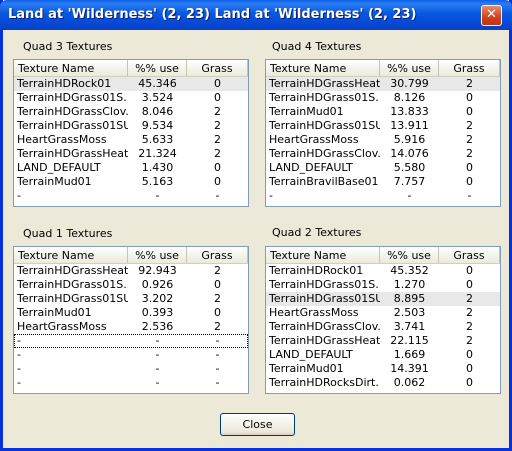 The height and width of the screenshot is (451, 512). Describe the element at coordinates (383, 271) in the screenshot. I see `table-row: TerrainHDRock01 45.352 0` at that location.